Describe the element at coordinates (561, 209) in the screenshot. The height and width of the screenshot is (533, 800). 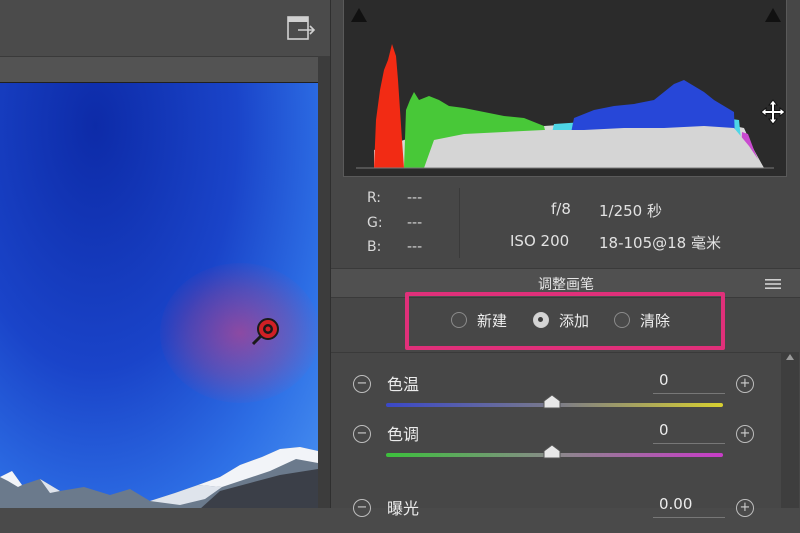
I see `aperture-value: f/8` at that location.